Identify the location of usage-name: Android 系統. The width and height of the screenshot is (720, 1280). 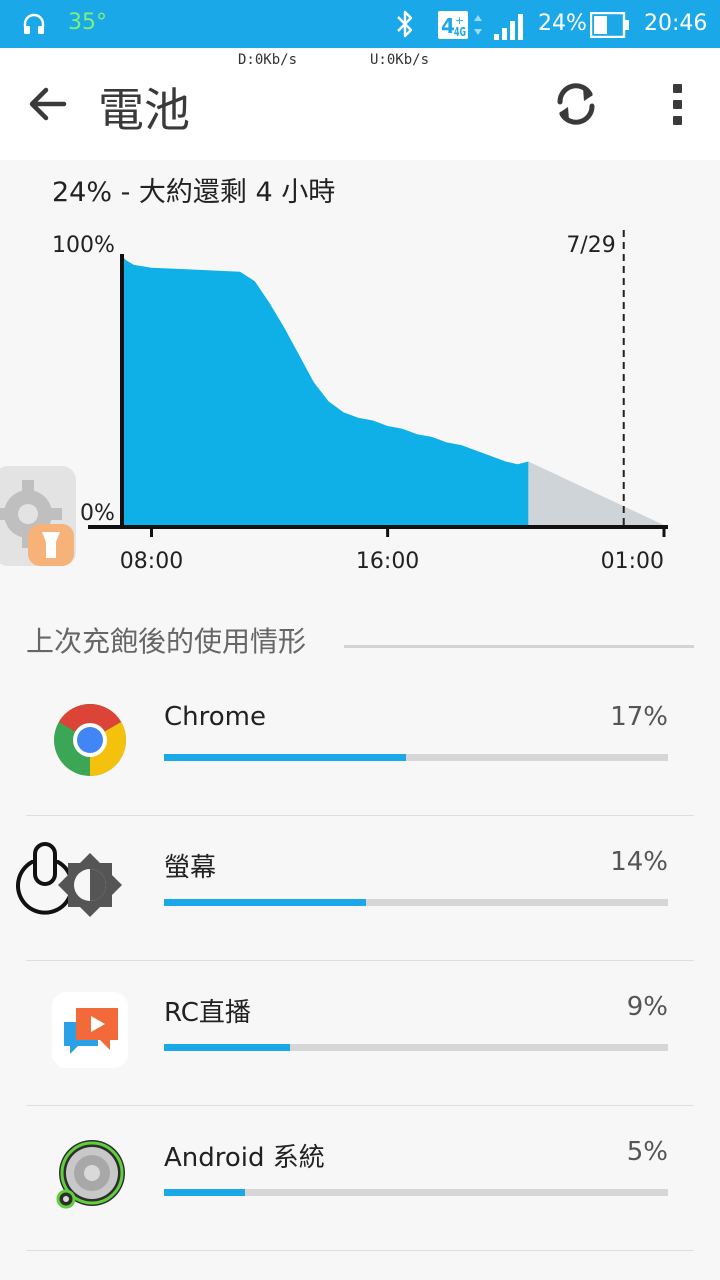
(244, 1158).